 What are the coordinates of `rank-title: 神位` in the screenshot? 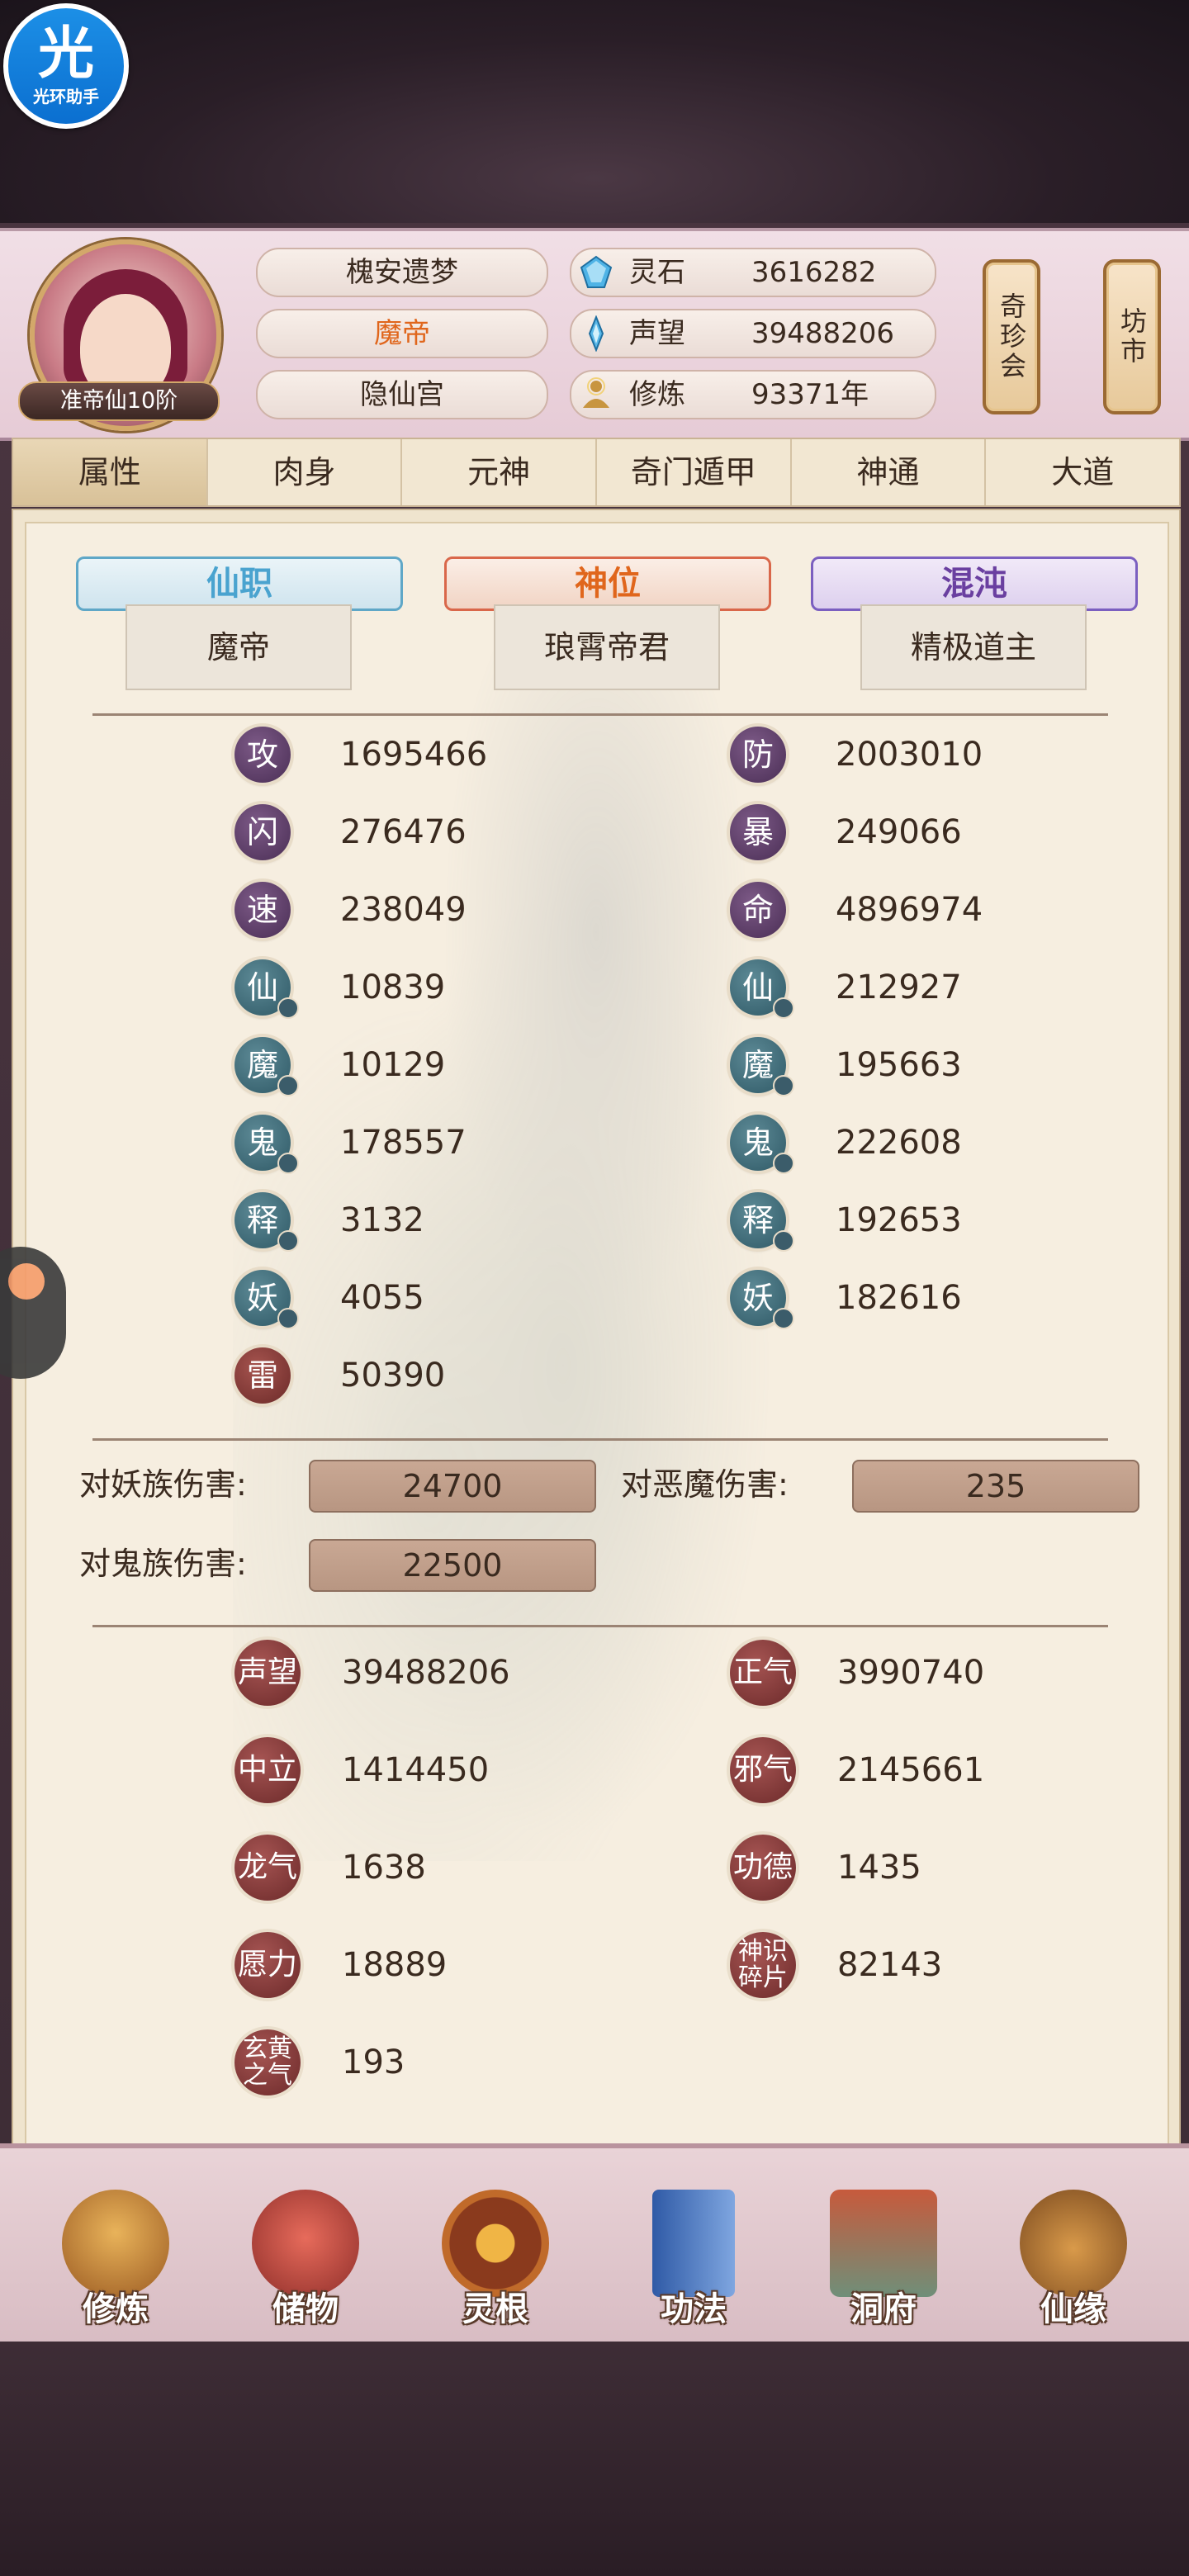 It's located at (607, 583).